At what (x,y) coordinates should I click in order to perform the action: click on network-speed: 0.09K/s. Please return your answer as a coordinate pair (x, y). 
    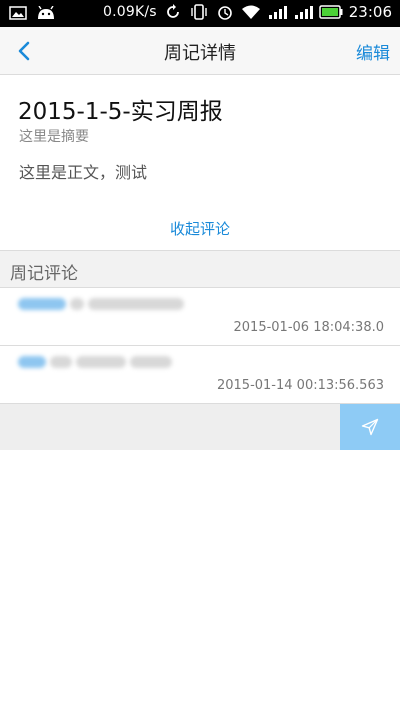
    Looking at the image, I should click on (130, 12).